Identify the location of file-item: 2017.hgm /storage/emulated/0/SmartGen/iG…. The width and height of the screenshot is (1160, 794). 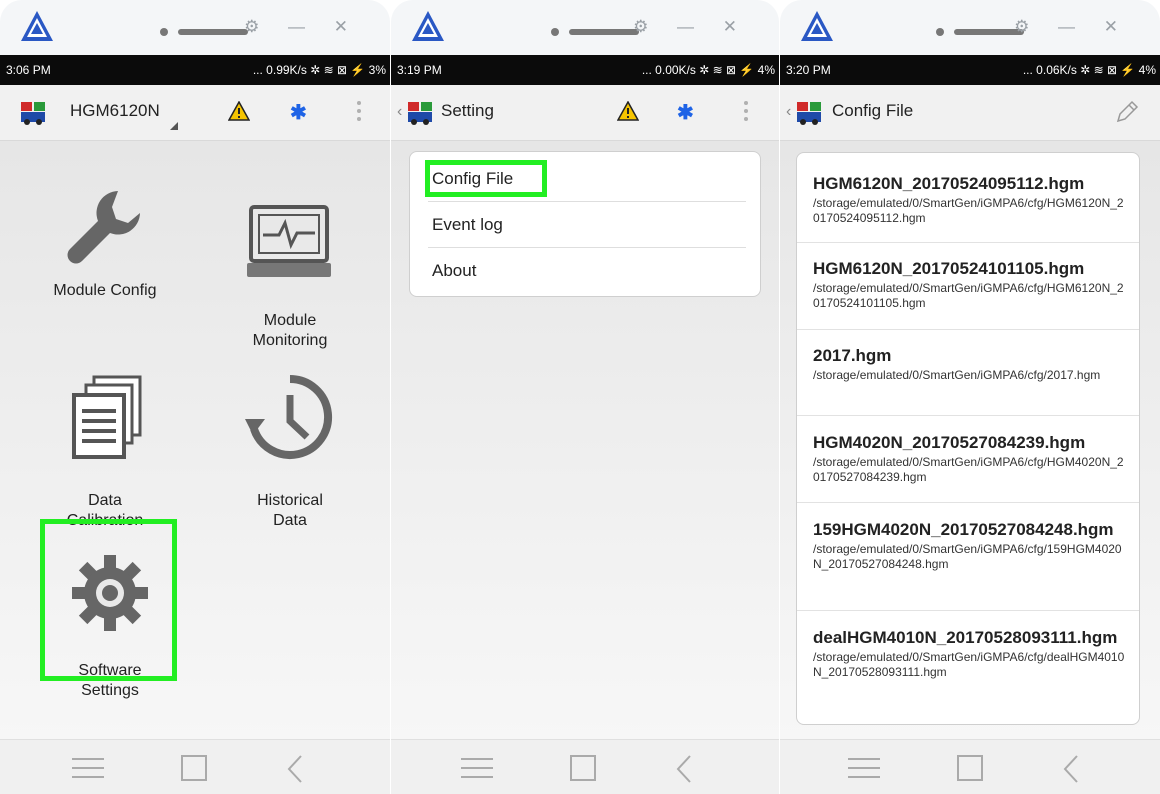
(968, 364).